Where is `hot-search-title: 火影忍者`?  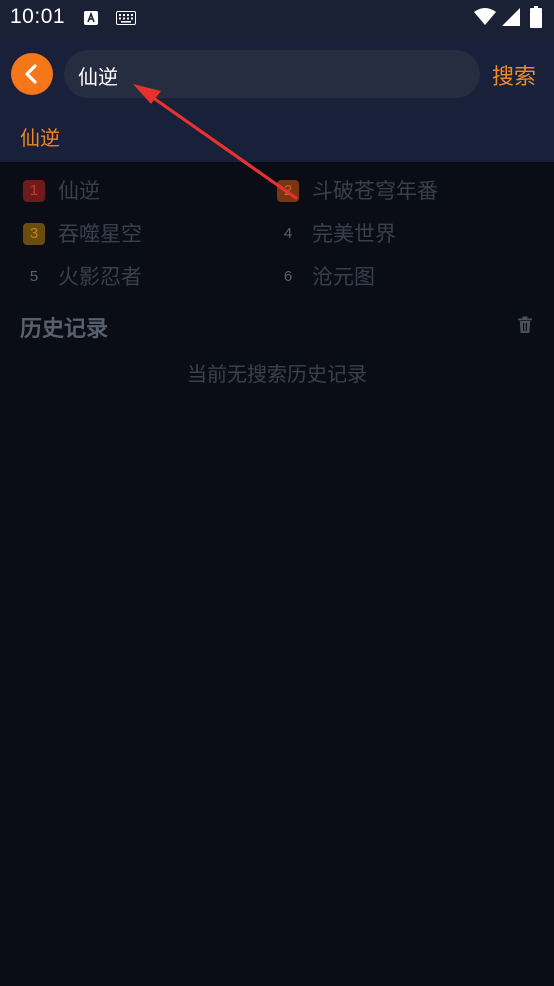
hot-search-title: 火影忍者 is located at coordinates (100, 277).